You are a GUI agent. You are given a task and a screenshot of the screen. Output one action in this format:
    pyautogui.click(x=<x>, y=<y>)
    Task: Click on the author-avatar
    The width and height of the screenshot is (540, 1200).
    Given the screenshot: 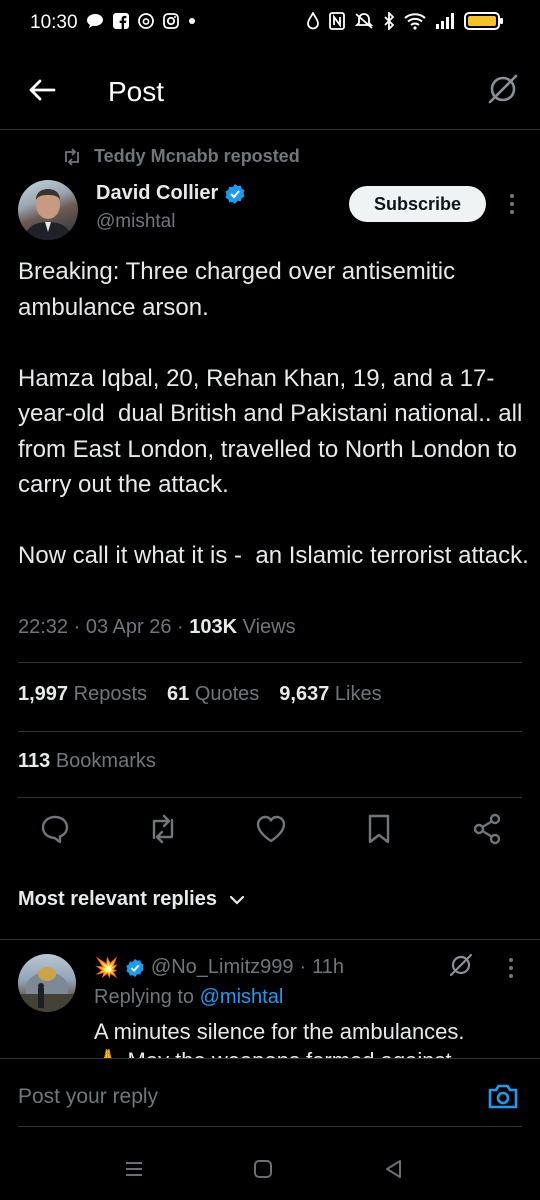 What is the action you would take?
    pyautogui.click(x=48, y=210)
    